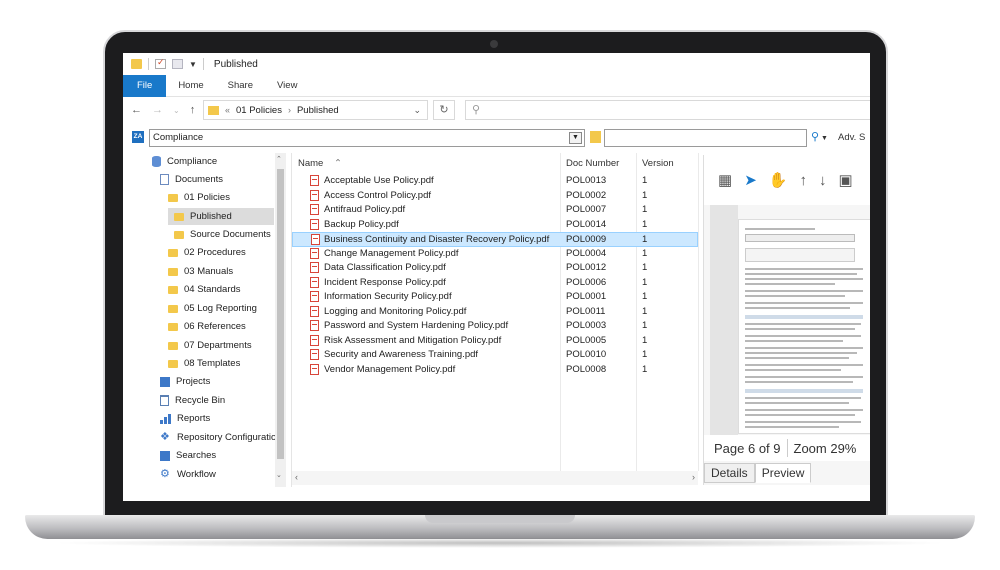 The height and width of the screenshot is (570, 1000). What do you see at coordinates (367, 138) in the screenshot?
I see `repository-select: Compliance ▼` at bounding box center [367, 138].